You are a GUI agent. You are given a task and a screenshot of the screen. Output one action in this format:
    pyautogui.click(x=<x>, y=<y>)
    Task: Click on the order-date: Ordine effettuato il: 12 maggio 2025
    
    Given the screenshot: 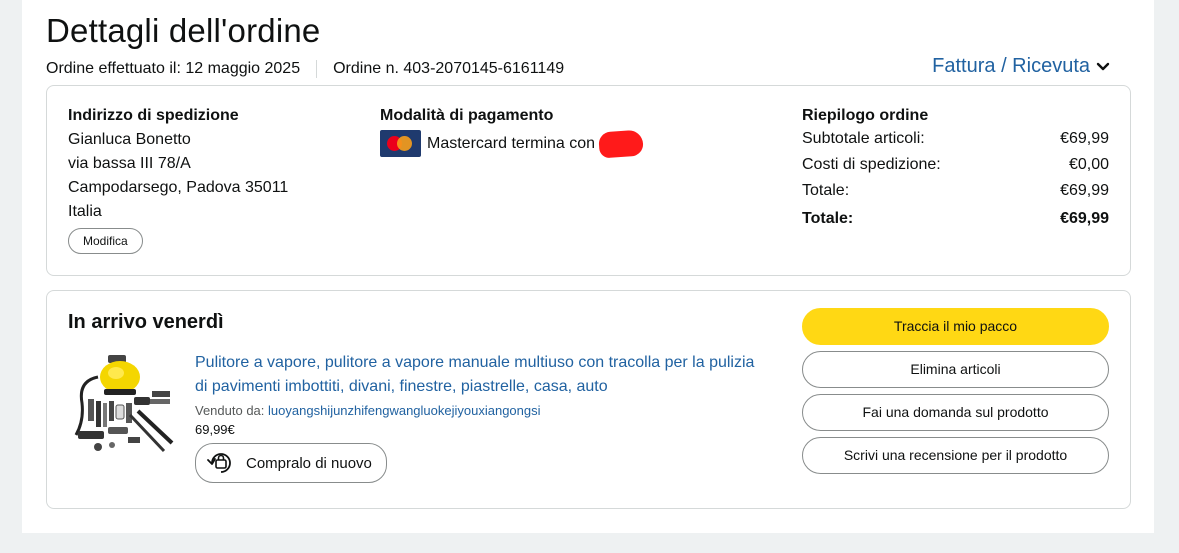 What is the action you would take?
    pyautogui.click(x=173, y=68)
    